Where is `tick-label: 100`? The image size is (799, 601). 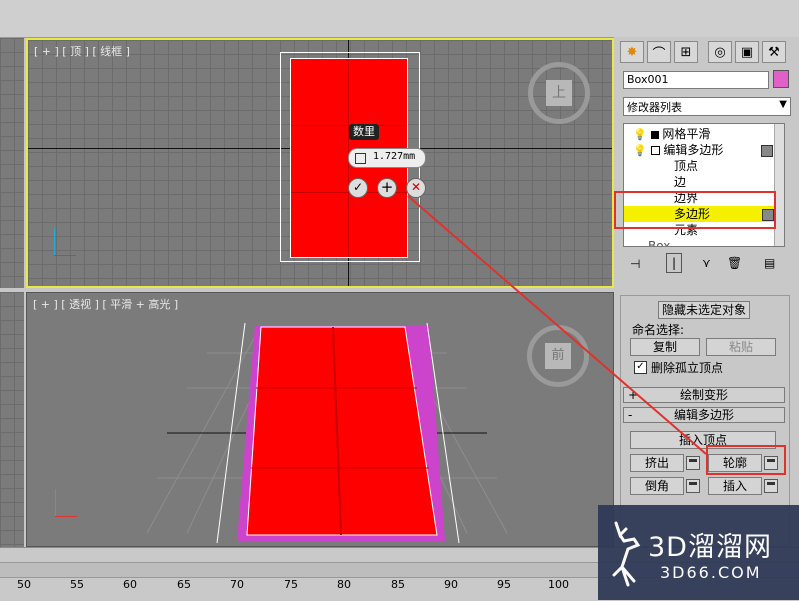
tick-label: 100 is located at coordinates (558, 584).